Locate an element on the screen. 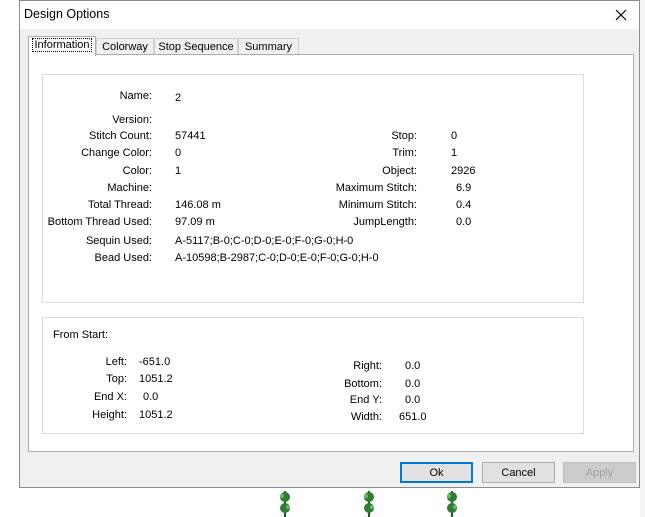  sequin-used-value: A-5117;B-0;C-0;D-0;E-0;F-0;G-0;H-0 is located at coordinates (264, 241).